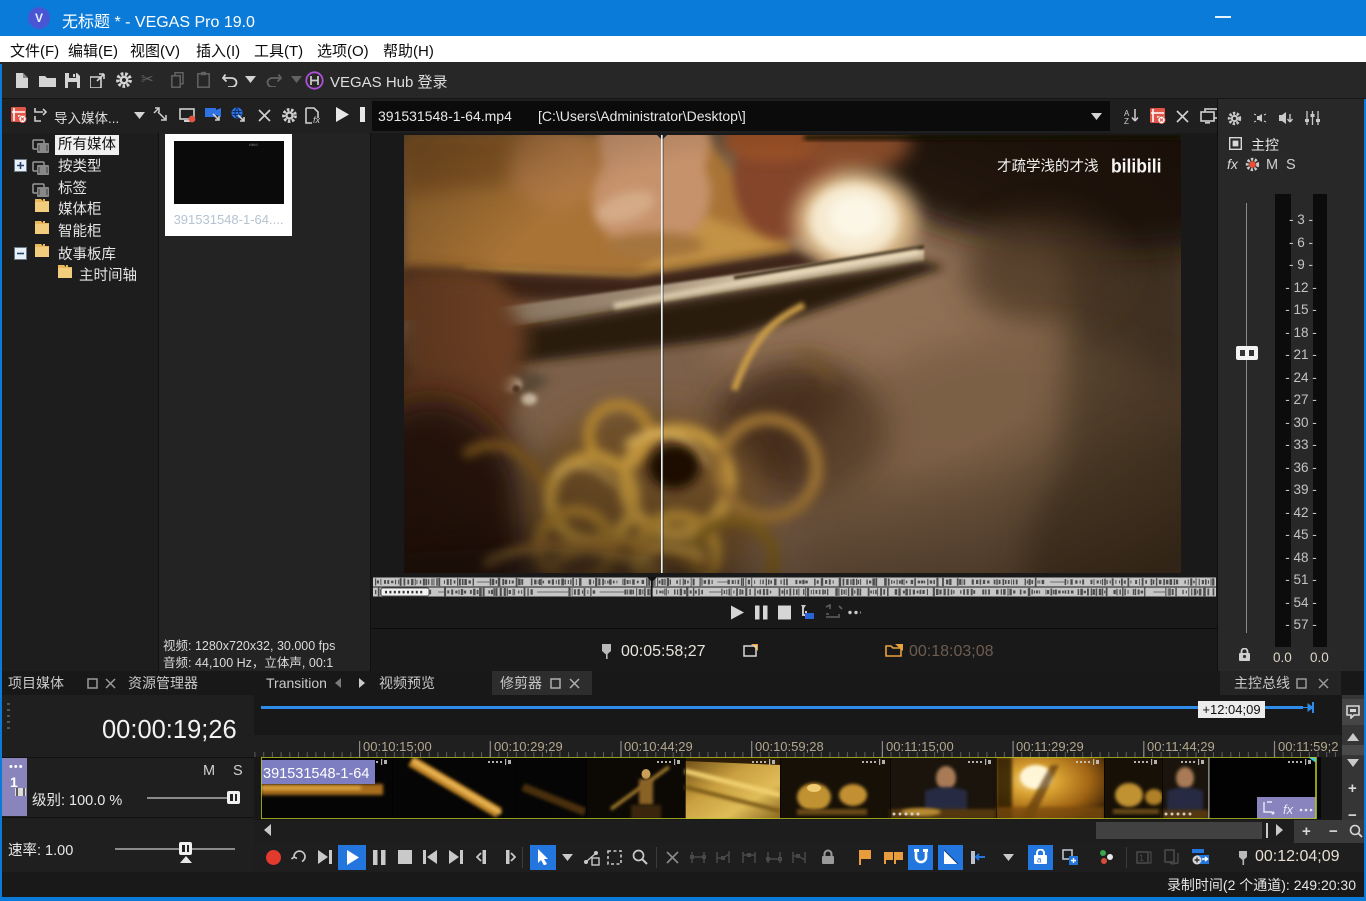 This screenshot has height=901, width=1366. What do you see at coordinates (1048, 166) in the screenshot?
I see `svg-text: 才疏学浅的才浅` at bounding box center [1048, 166].